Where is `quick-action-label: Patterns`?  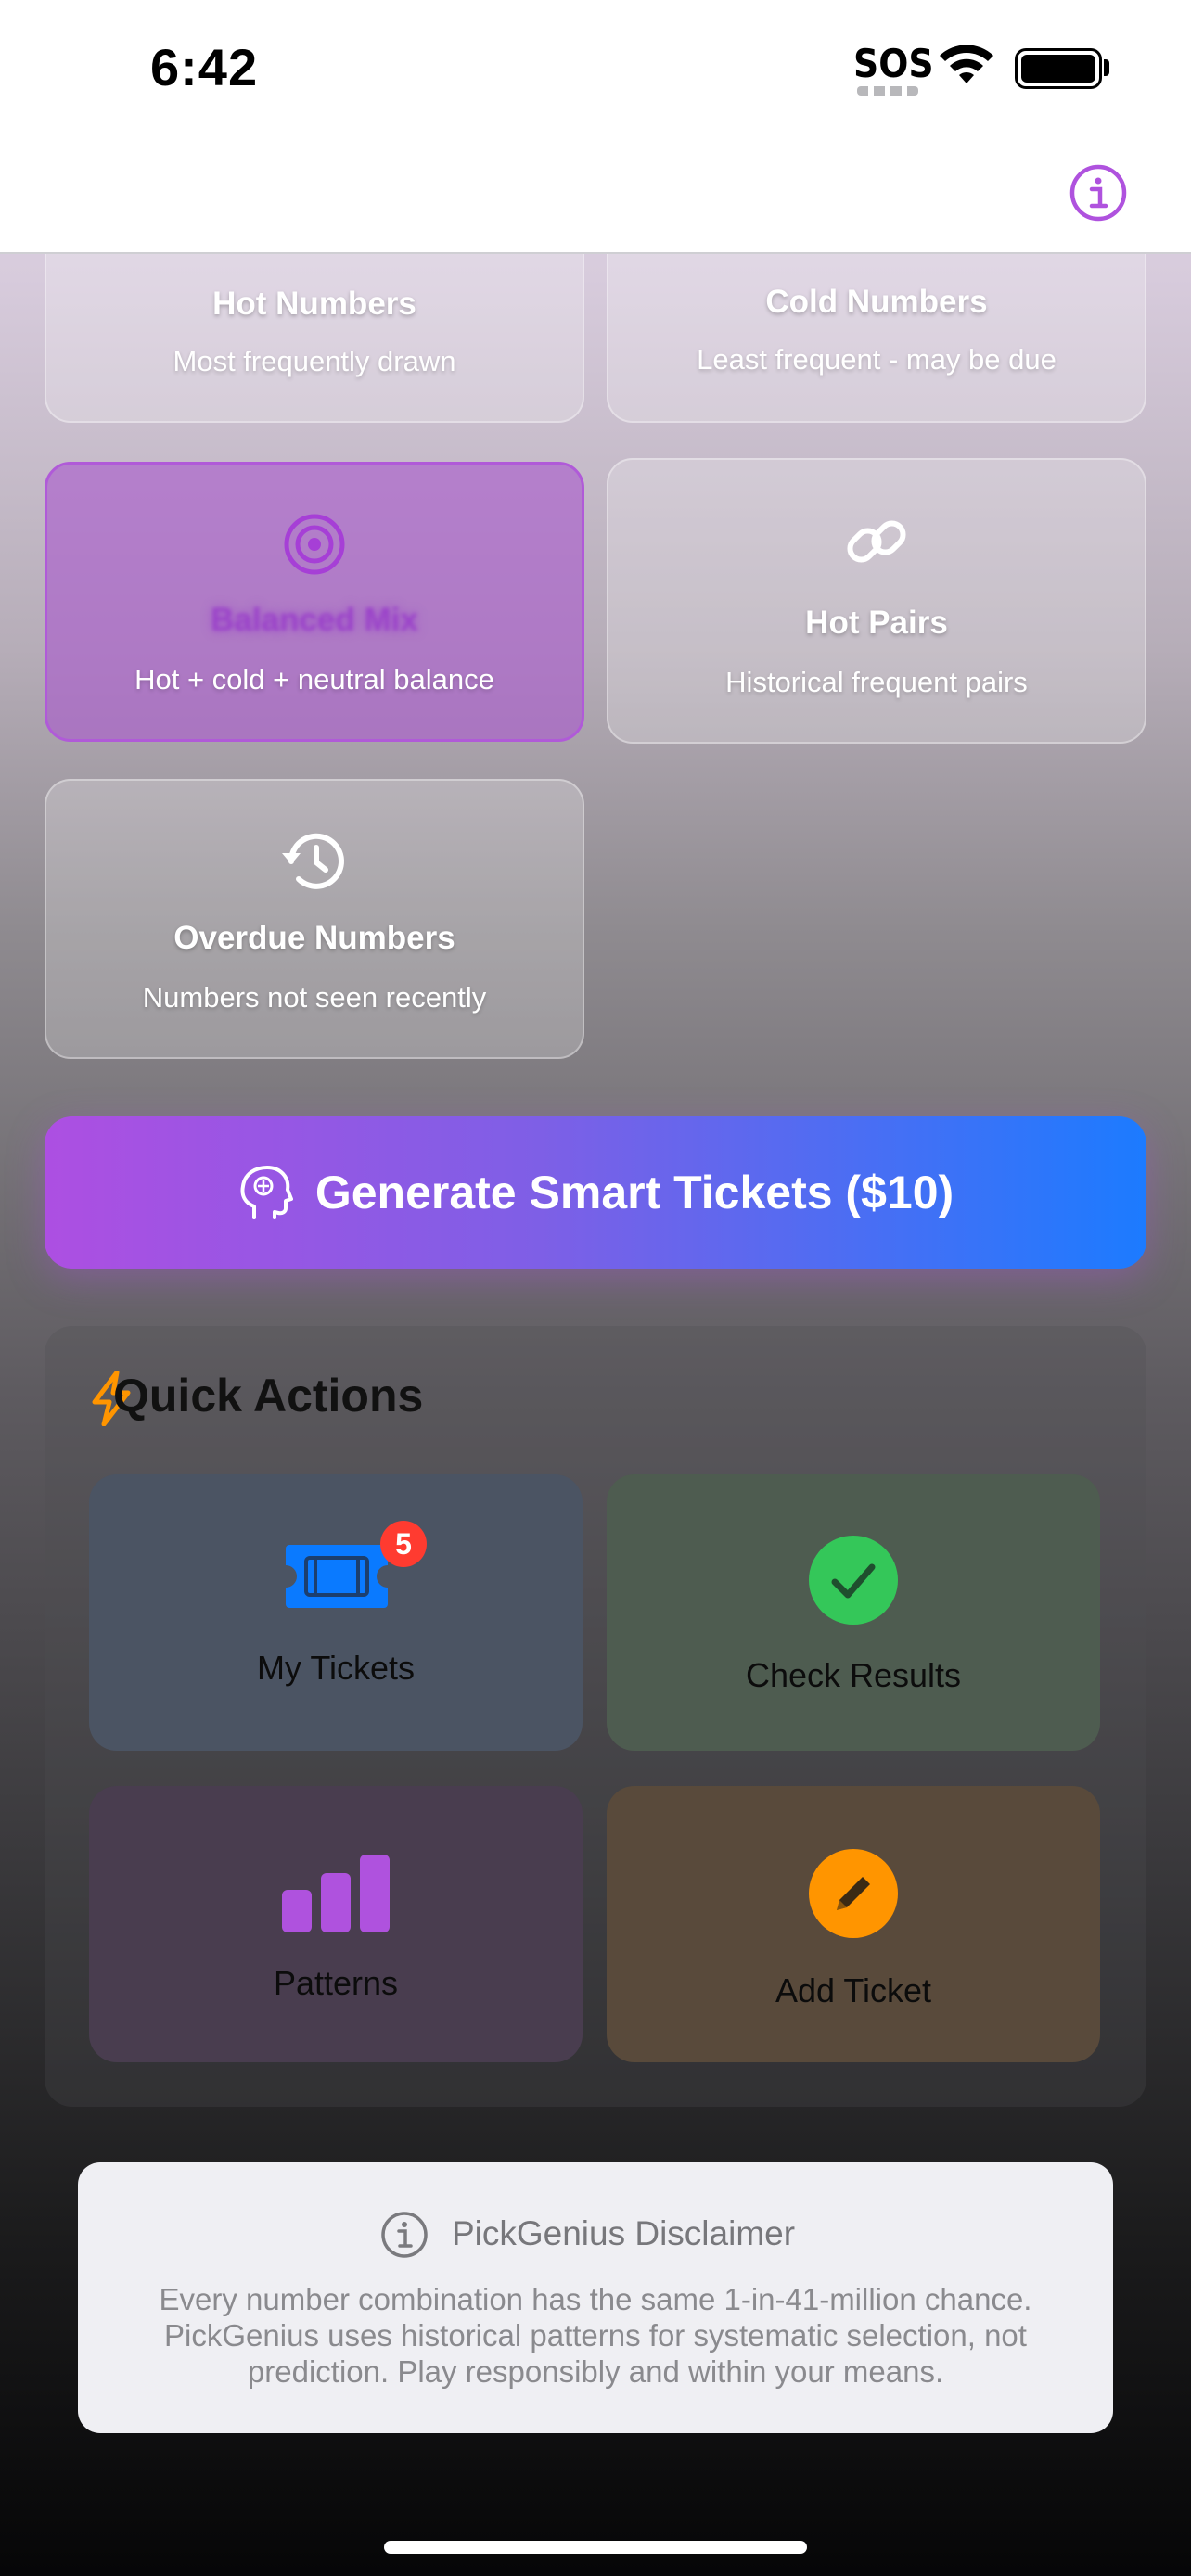 quick-action-label: Patterns is located at coordinates (336, 1983).